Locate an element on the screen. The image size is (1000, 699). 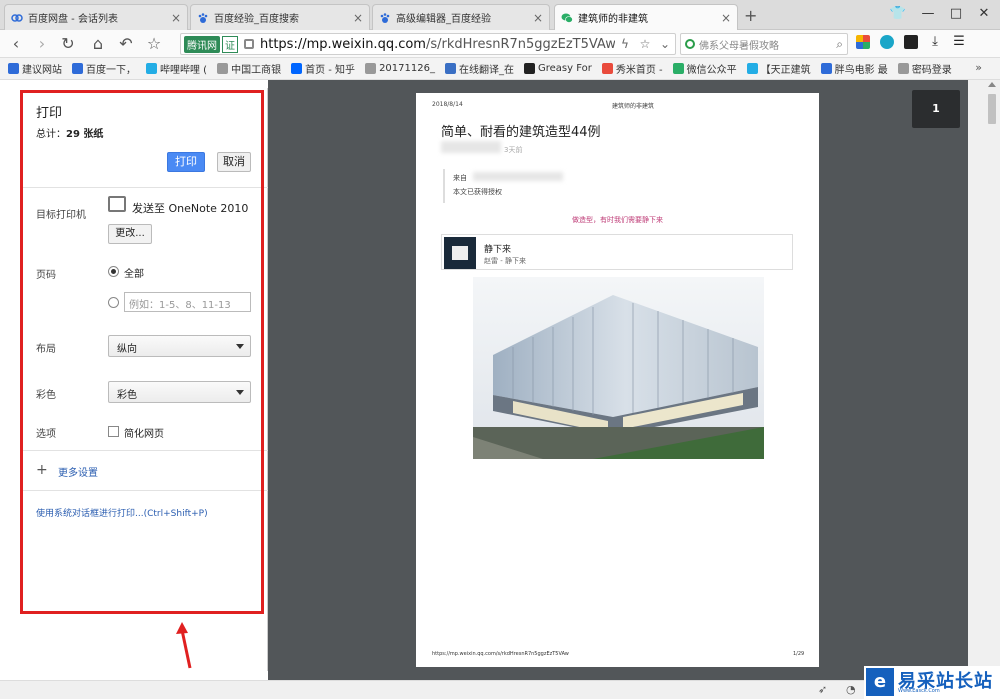
wechat-icon is located at coordinates (678, 68).